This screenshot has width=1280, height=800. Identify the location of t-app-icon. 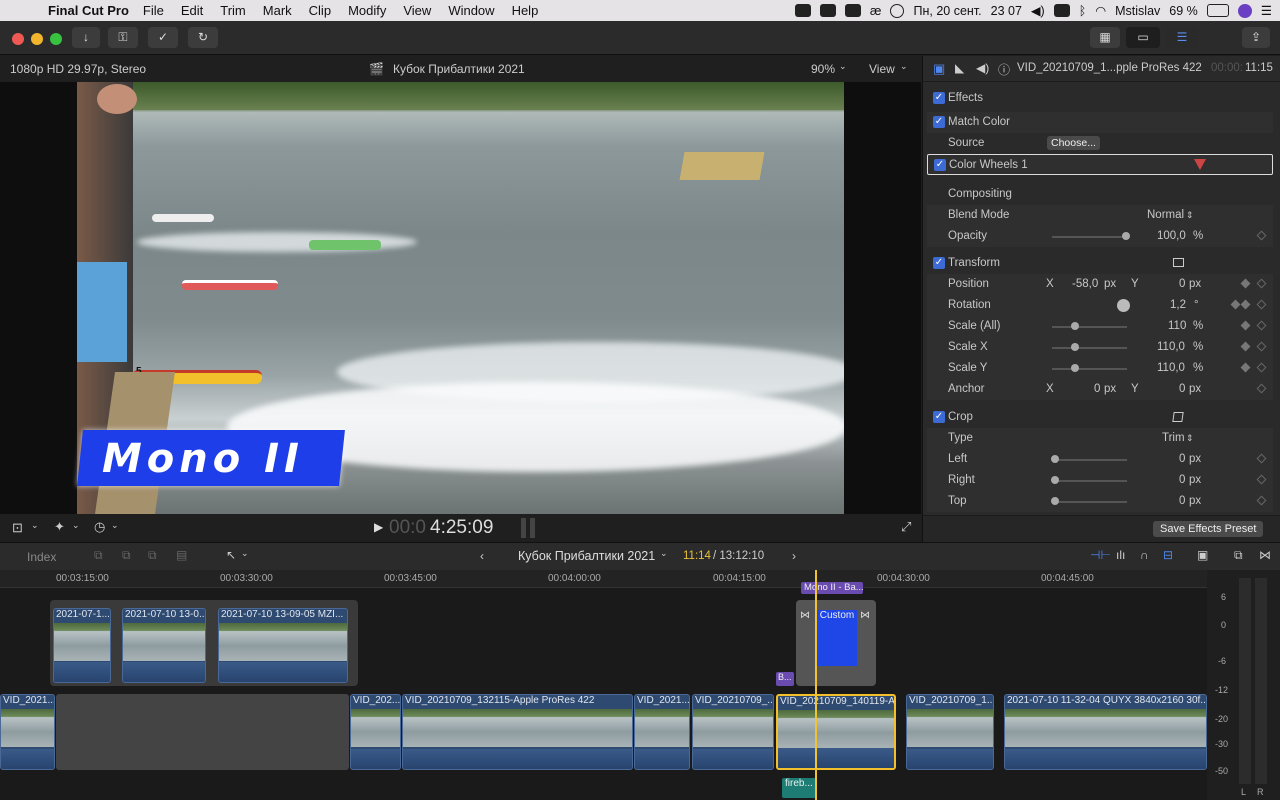
(827, 10).